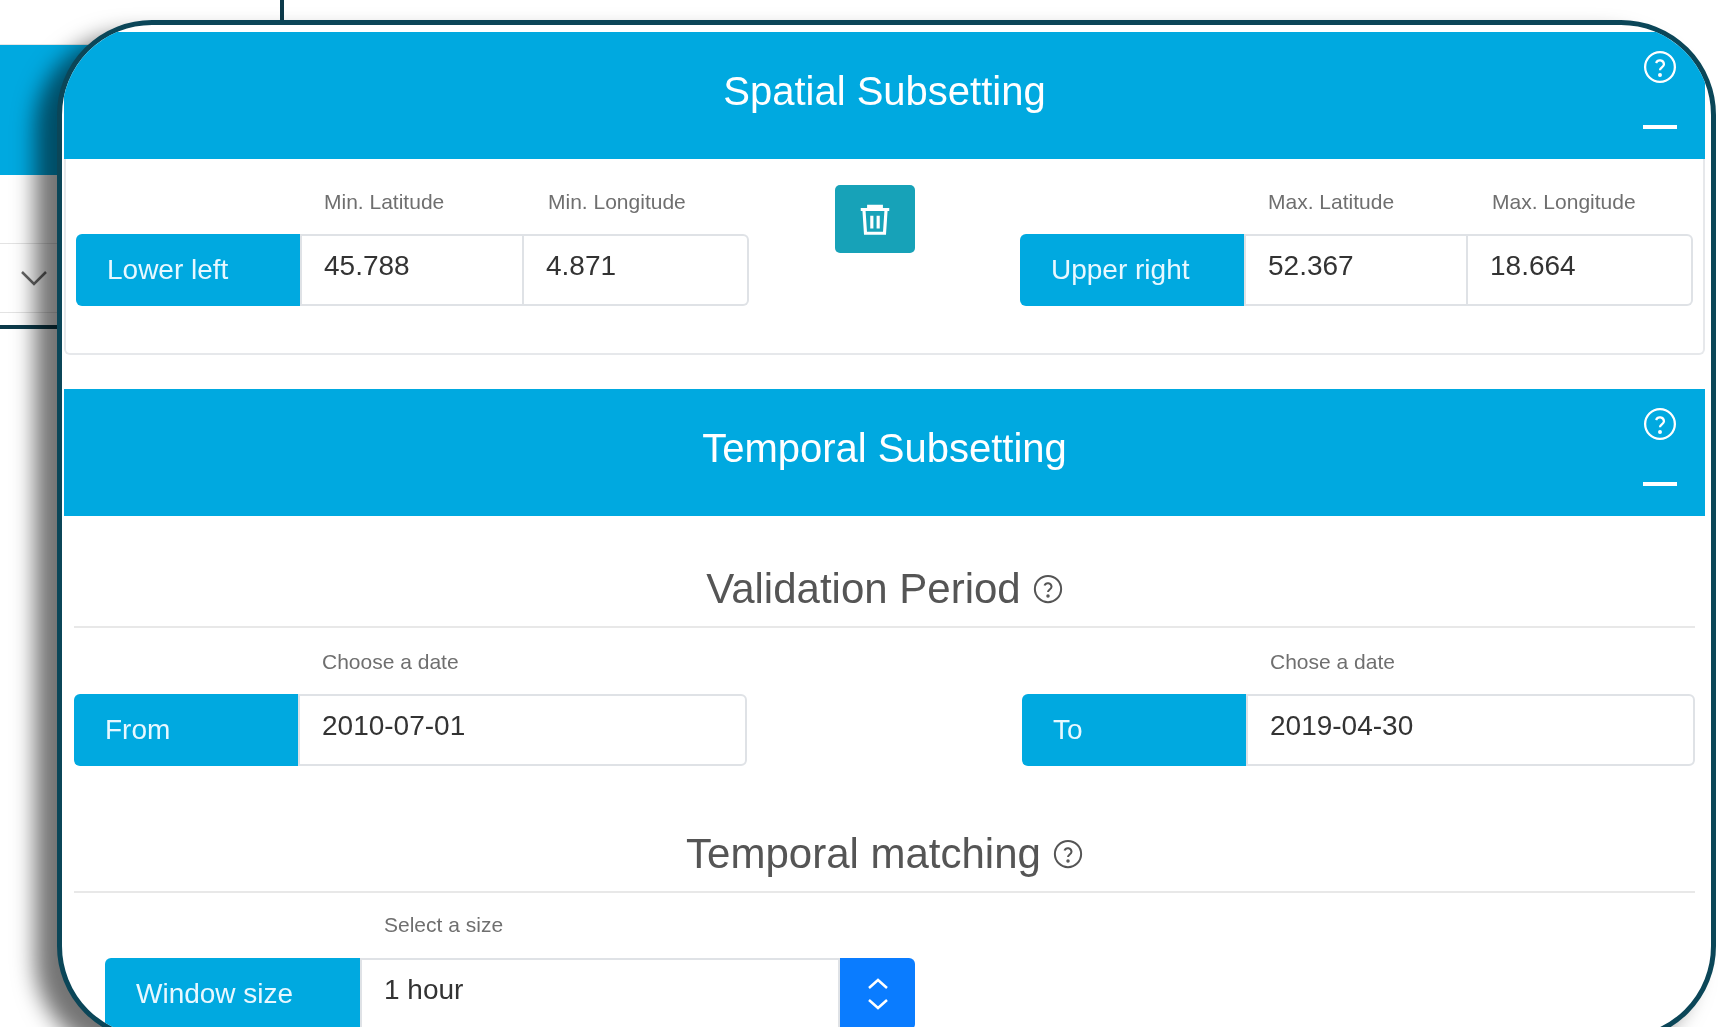 The height and width of the screenshot is (1027, 1718). What do you see at coordinates (444, 925) in the screenshot?
I see `field-caption: Select a size` at bounding box center [444, 925].